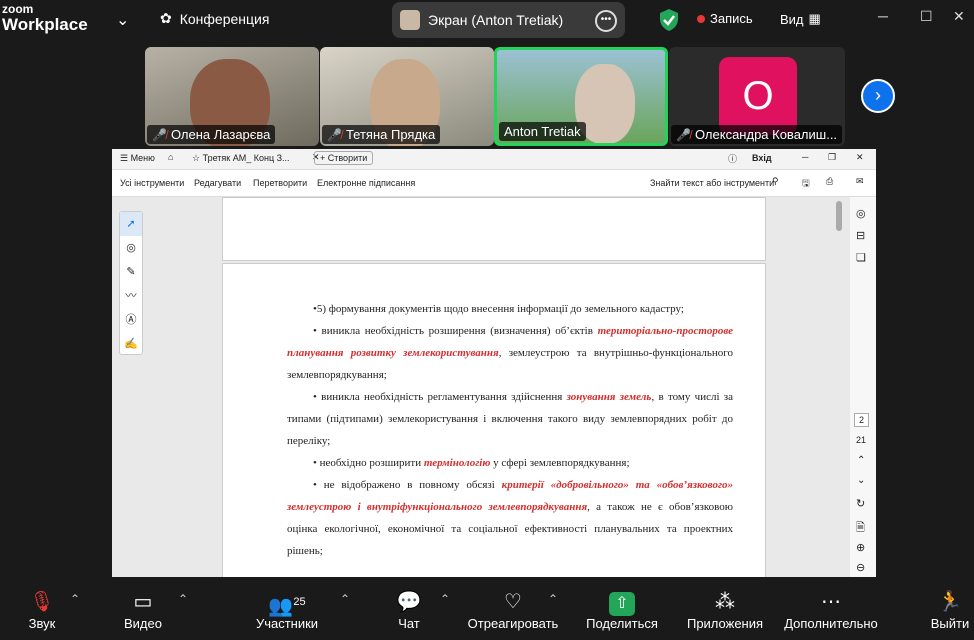 Image resolution: width=974 pixels, height=640 pixels. What do you see at coordinates (183, 599) in the screenshot?
I see `video-options-chevron-icon: ⌃` at bounding box center [183, 599].